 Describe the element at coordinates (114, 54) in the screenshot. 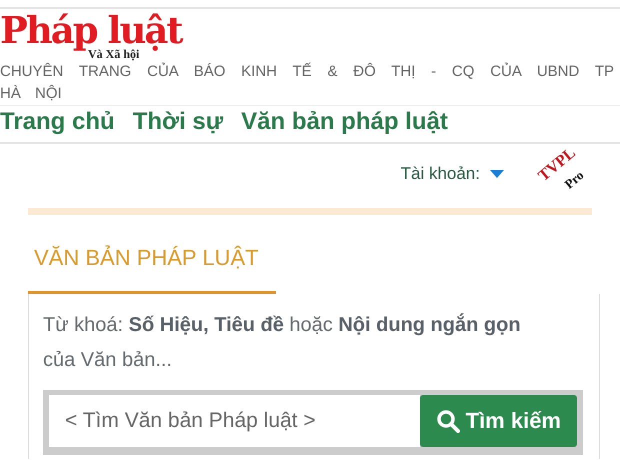

I see `logo-subtitle: Và Xã hội` at that location.